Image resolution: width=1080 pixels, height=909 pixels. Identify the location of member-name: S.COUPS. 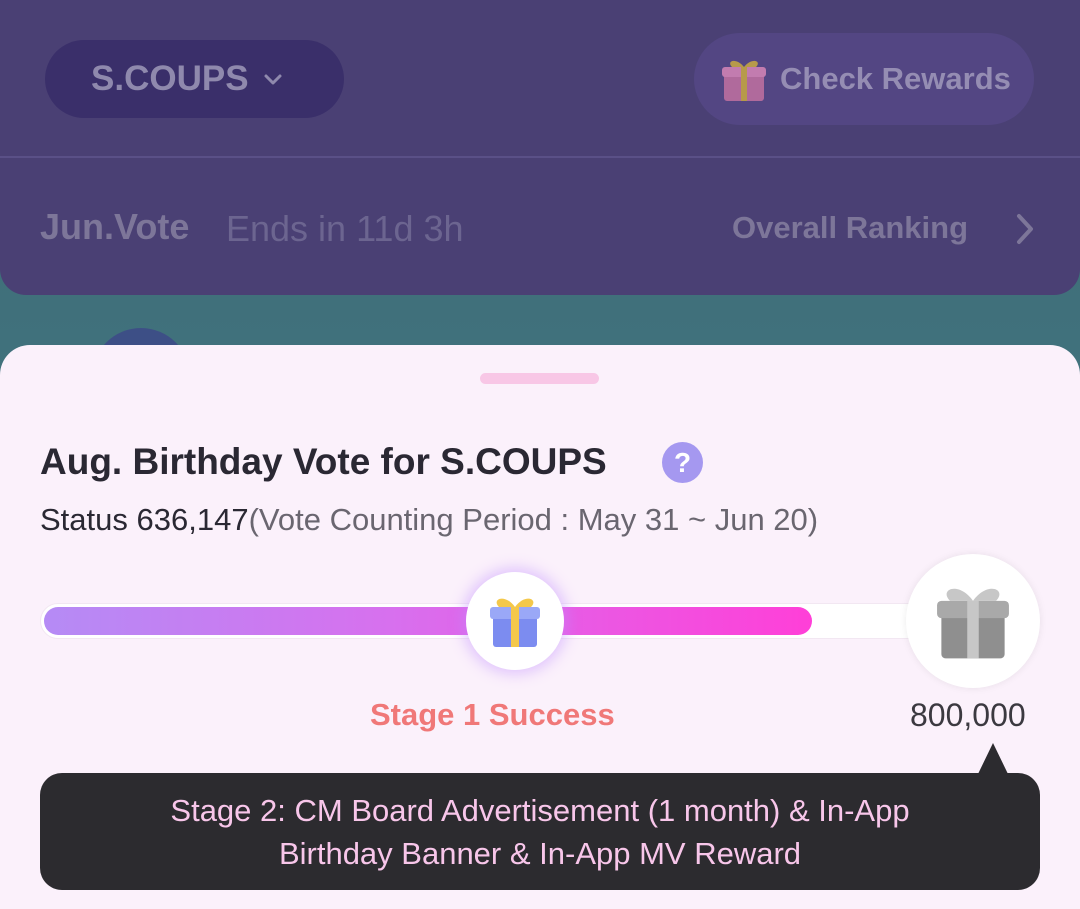
(170, 78).